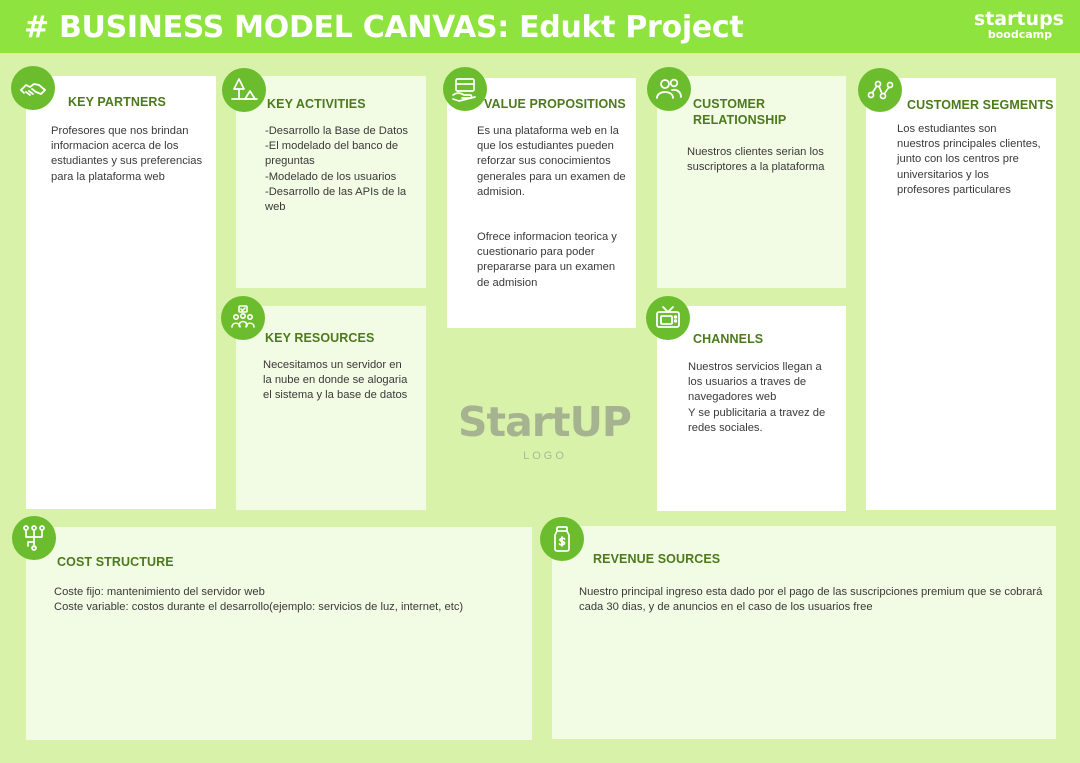  What do you see at coordinates (117, 102) in the screenshot?
I see `key-partners-label: KEY PARTNERS` at bounding box center [117, 102].